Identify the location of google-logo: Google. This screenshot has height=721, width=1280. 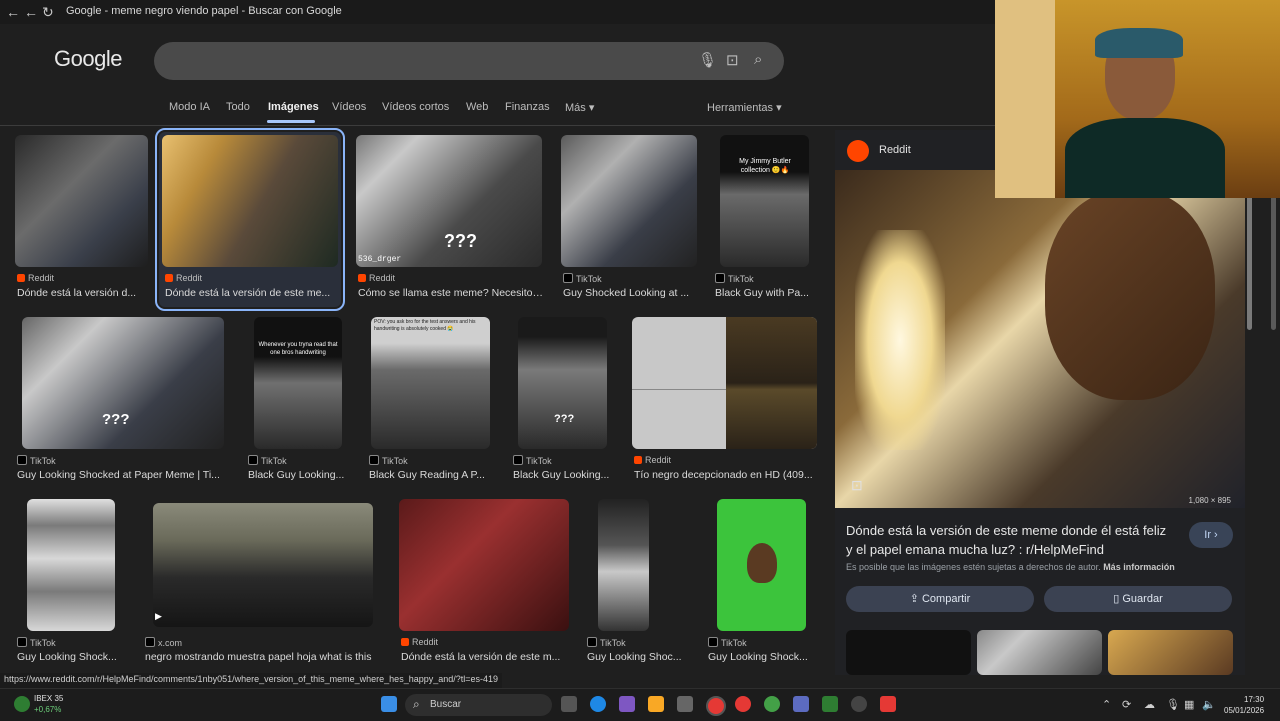
(88, 59).